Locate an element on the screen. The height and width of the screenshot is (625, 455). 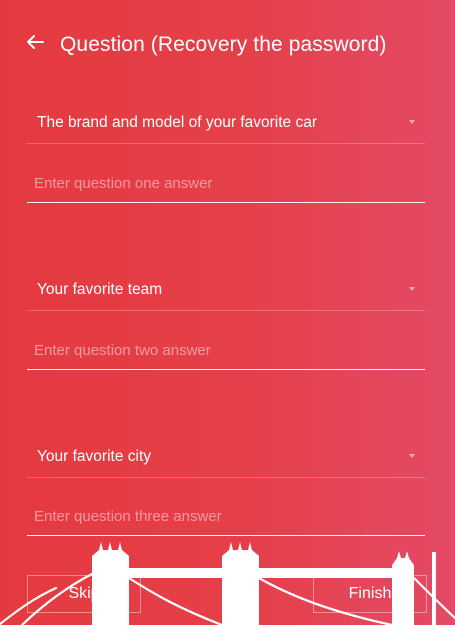
question-two-answer-field is located at coordinates (226, 352).